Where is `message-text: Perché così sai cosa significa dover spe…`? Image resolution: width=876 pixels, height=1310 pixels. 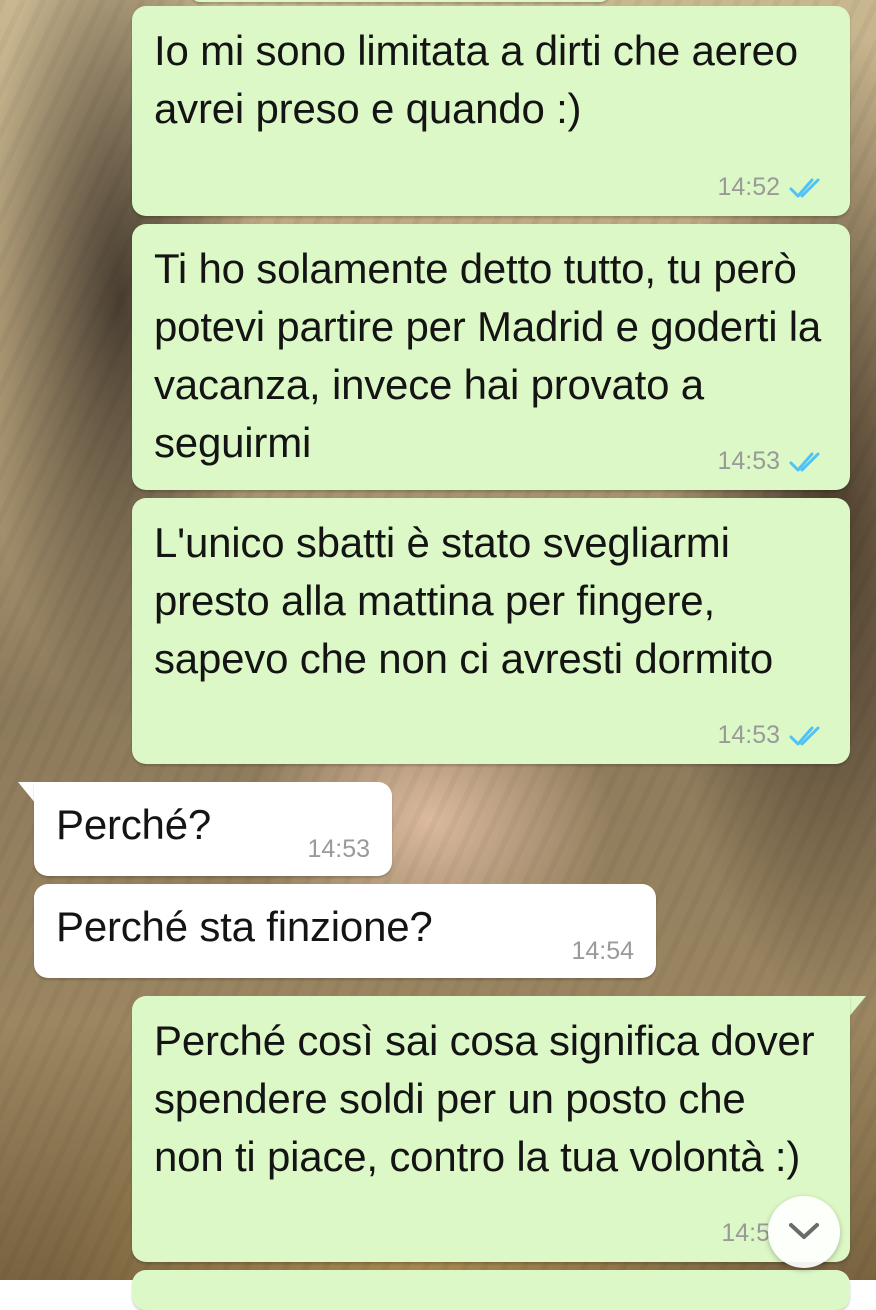
message-text: Perché così sai cosa significa dover spe… is located at coordinates (484, 1098).